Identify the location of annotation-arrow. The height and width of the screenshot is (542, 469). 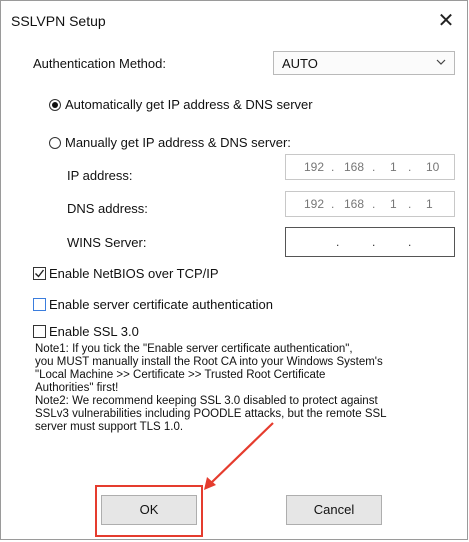
(239, 456).